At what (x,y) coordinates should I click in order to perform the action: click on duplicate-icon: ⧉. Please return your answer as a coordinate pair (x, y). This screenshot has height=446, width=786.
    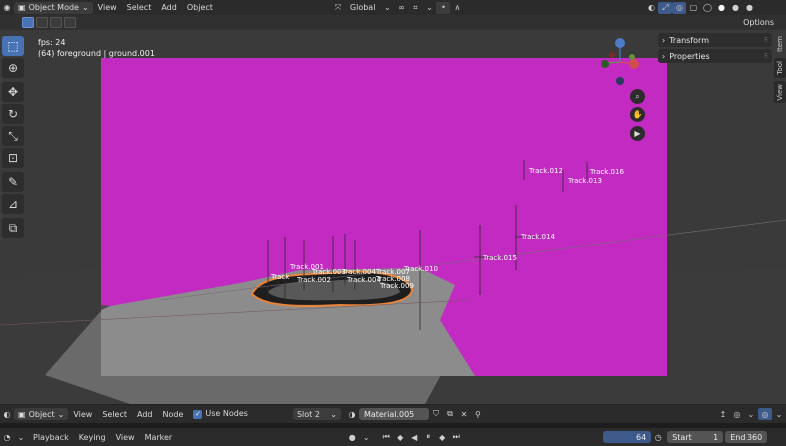
    Looking at the image, I should click on (450, 414).